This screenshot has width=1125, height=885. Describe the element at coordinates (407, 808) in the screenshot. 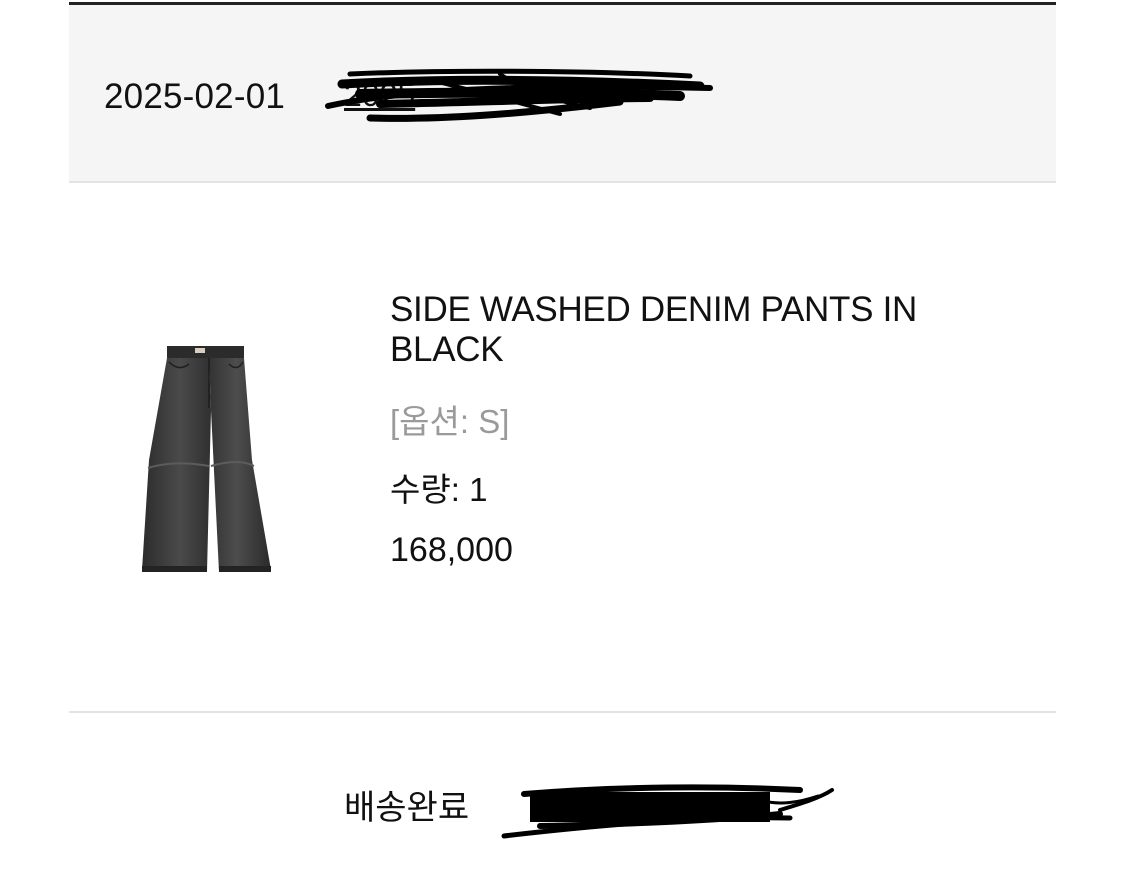

I see `delivery-status: 배송완료` at that location.